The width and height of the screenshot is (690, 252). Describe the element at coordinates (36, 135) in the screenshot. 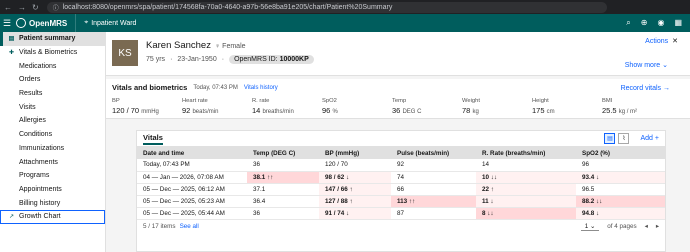

I see `sidebar-item-label: Conditions` at that location.